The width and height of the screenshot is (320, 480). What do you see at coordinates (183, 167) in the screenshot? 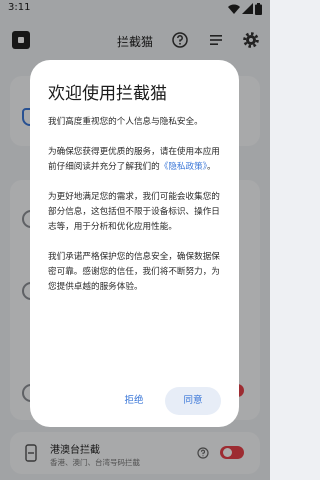
I see `privacy-policy-link: 《隐私政策》` at bounding box center [183, 167].